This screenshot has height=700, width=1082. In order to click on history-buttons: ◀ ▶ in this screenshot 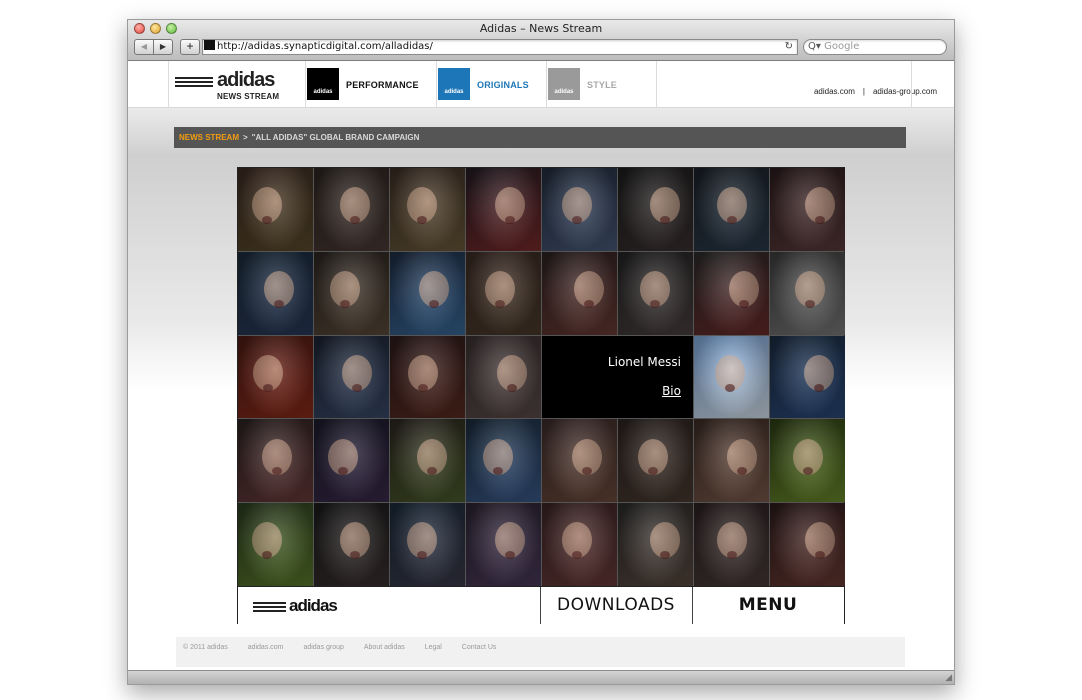, I will do `click(153, 47)`.